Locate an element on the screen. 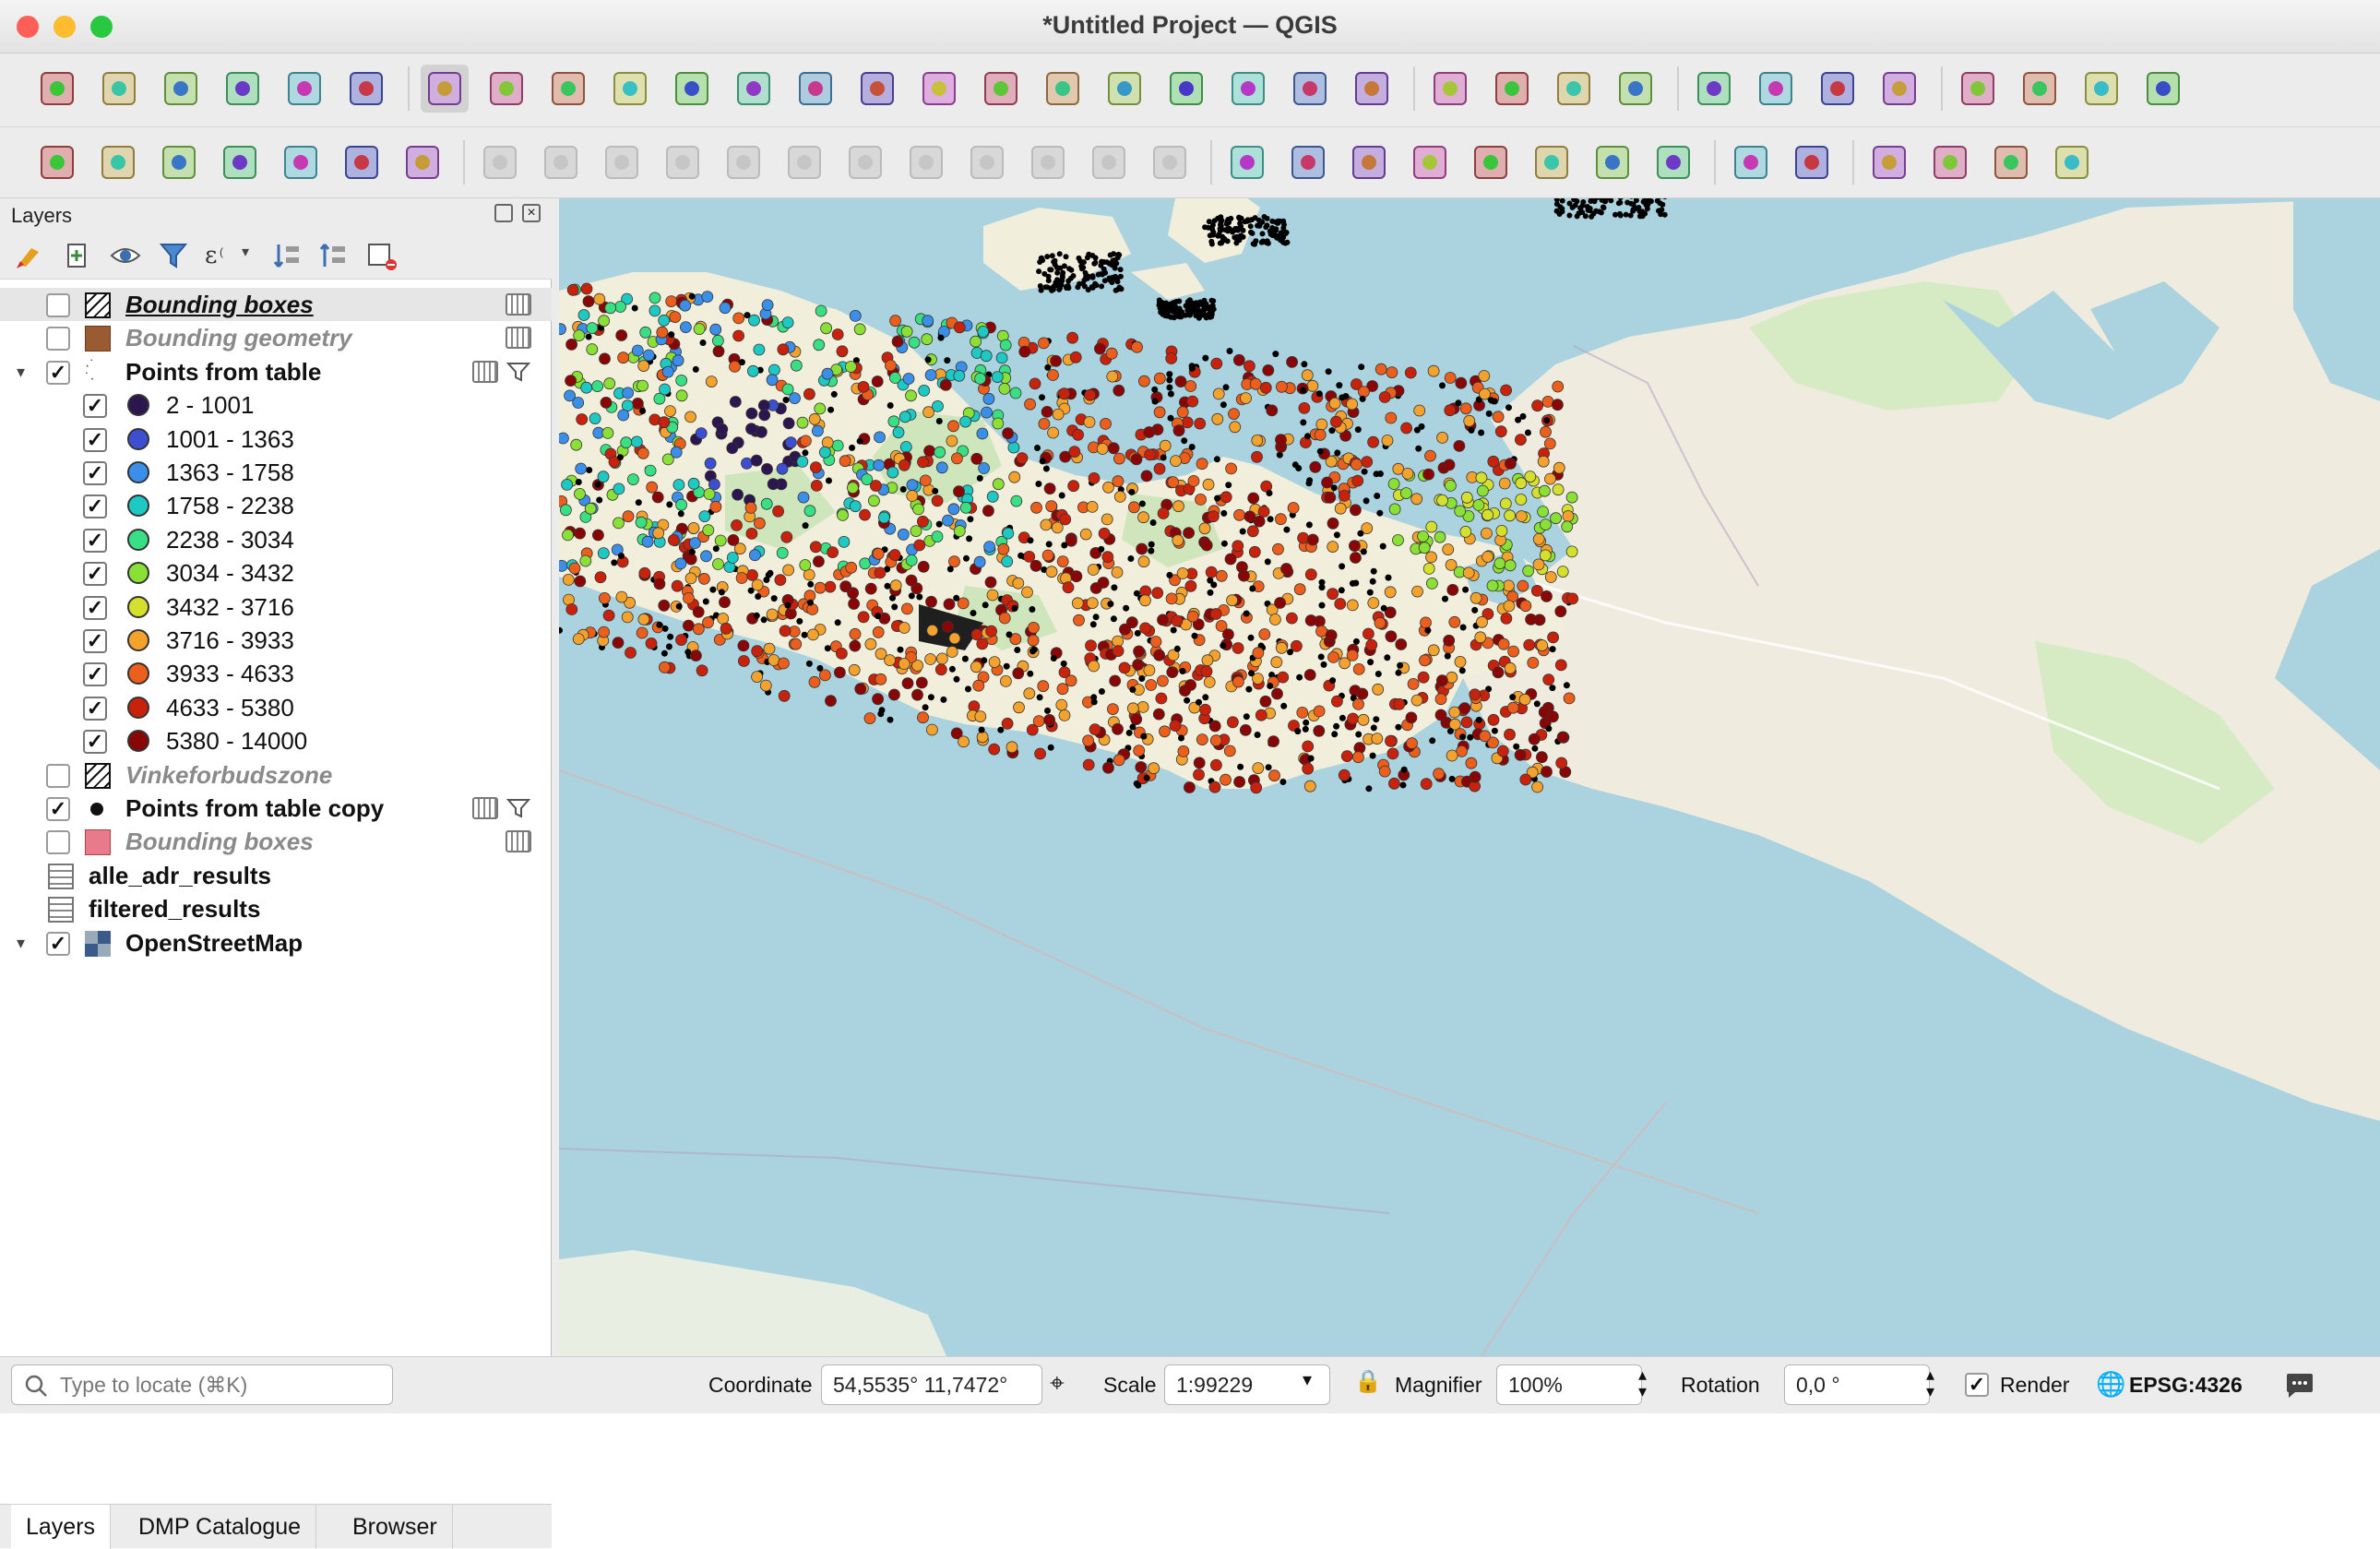  add-feature-icon is located at coordinates (683, 162).